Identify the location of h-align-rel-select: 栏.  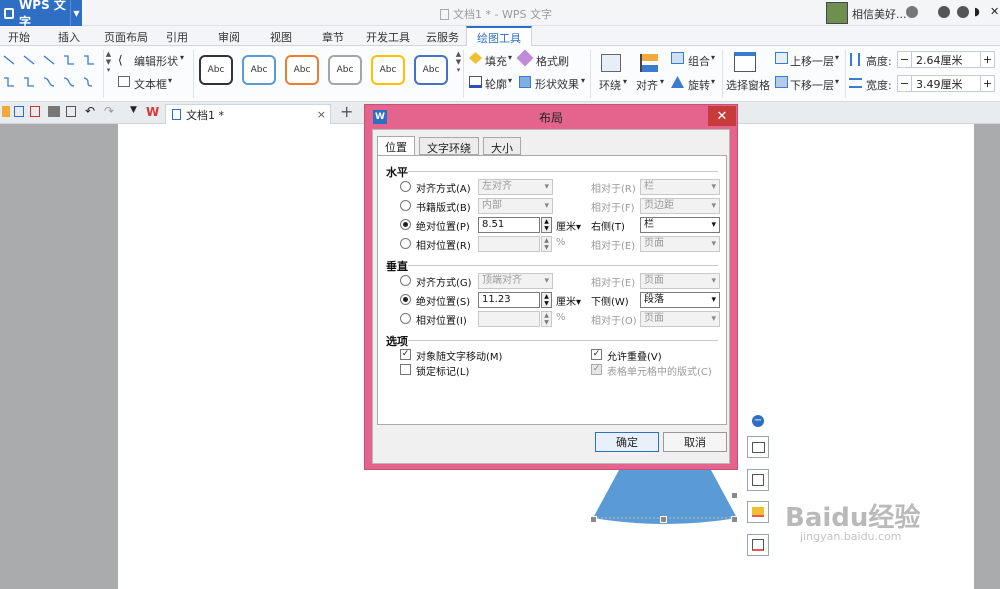
(680, 187).